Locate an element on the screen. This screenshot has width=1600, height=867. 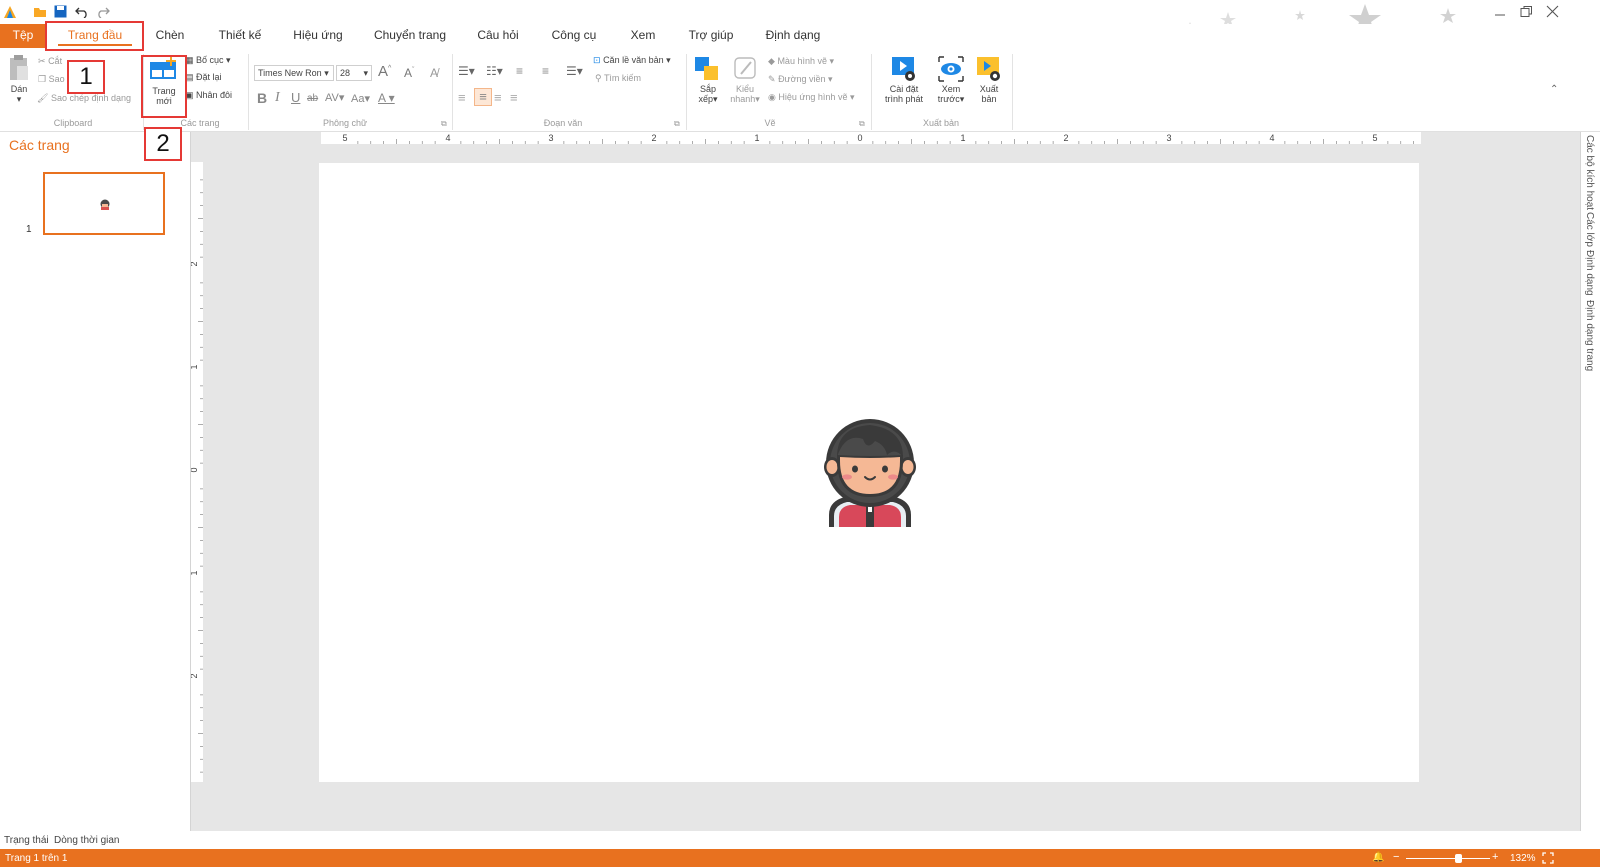
numbering-icon: ☷▾ is located at coordinates (494, 71).